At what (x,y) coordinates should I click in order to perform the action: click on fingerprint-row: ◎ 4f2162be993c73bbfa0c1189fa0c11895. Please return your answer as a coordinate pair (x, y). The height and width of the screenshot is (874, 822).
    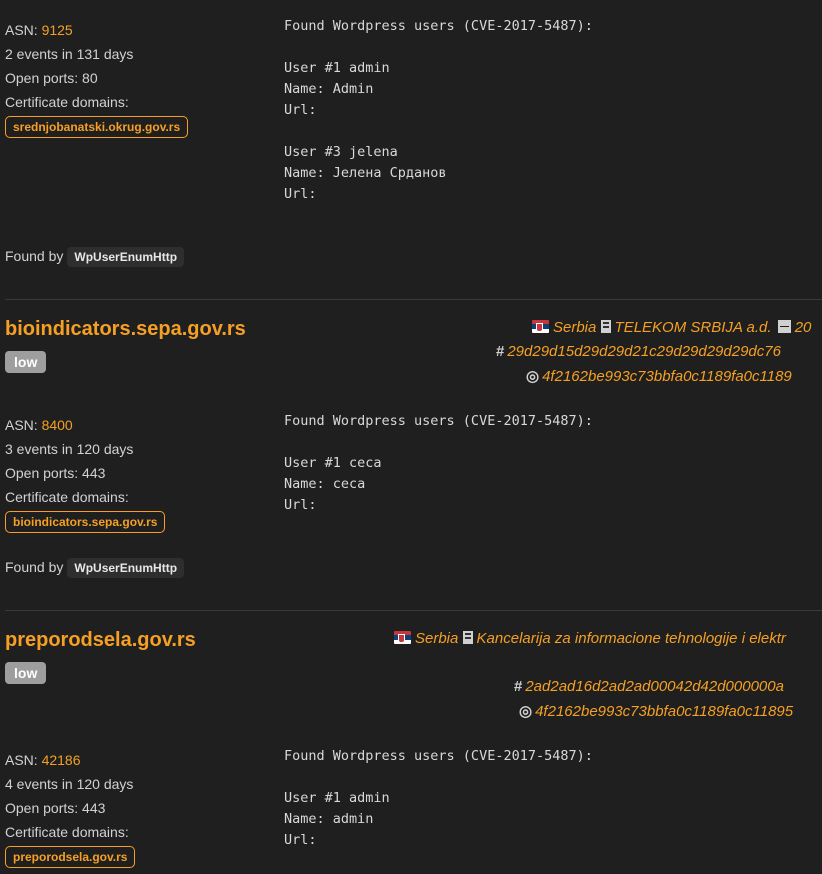
    Looking at the image, I should click on (656, 711).